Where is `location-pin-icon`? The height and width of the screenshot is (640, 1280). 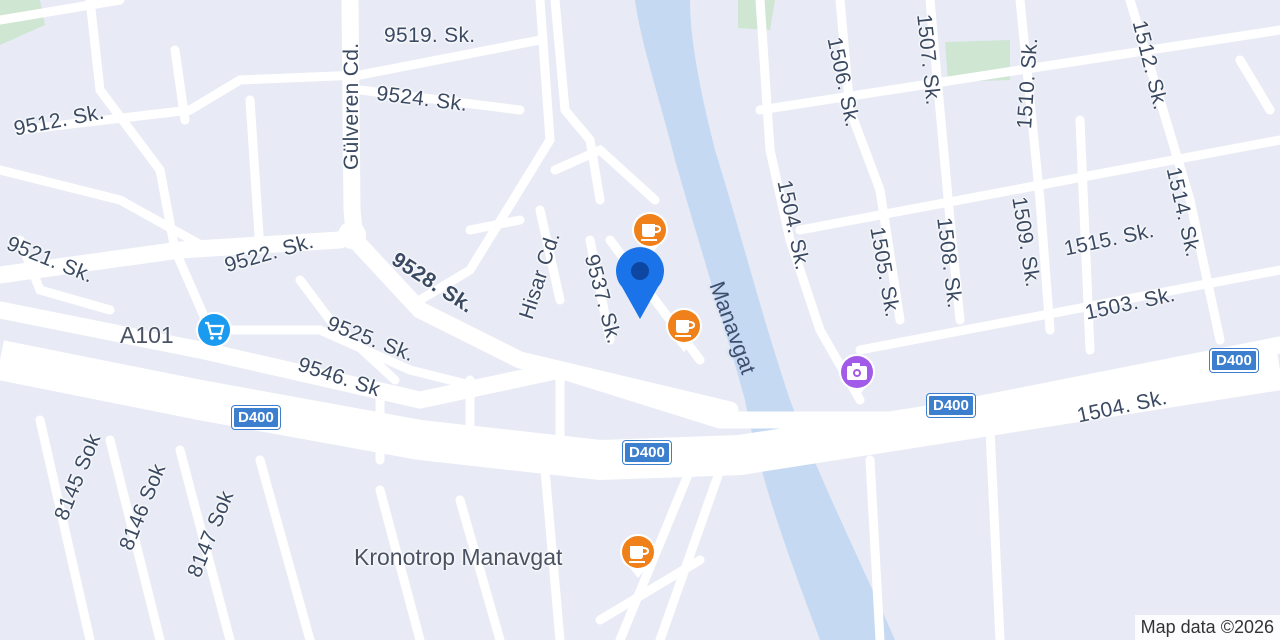 location-pin-icon is located at coordinates (640, 283).